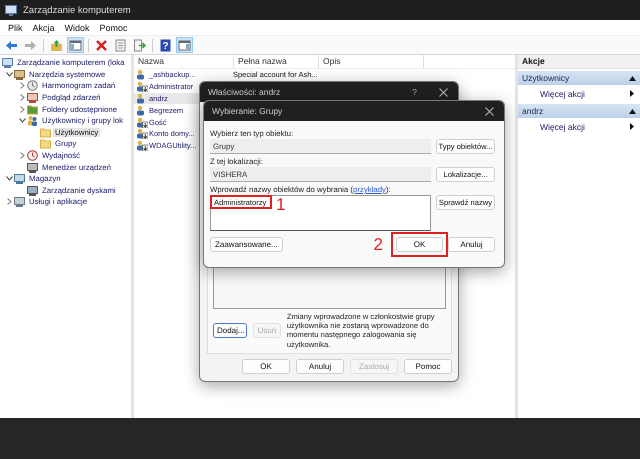  What do you see at coordinates (371, 61) in the screenshot?
I see `column-header: Opis` at bounding box center [371, 61].